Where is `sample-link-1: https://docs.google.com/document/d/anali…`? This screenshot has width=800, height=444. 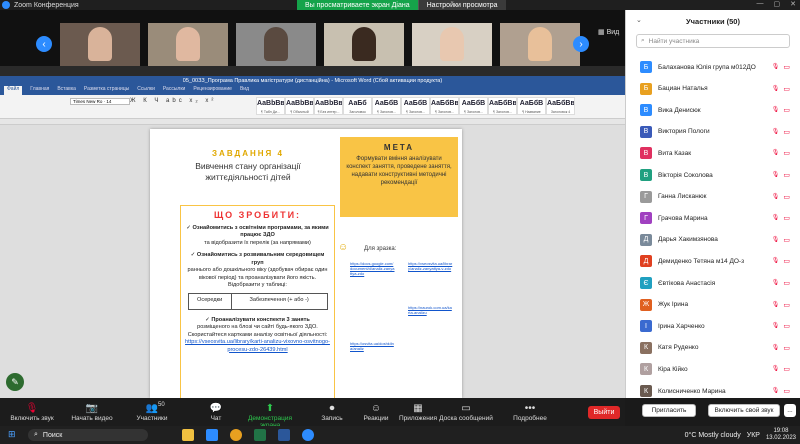 sample-link-1: https://docs.google.com/document/d/anali… is located at coordinates (372, 268).